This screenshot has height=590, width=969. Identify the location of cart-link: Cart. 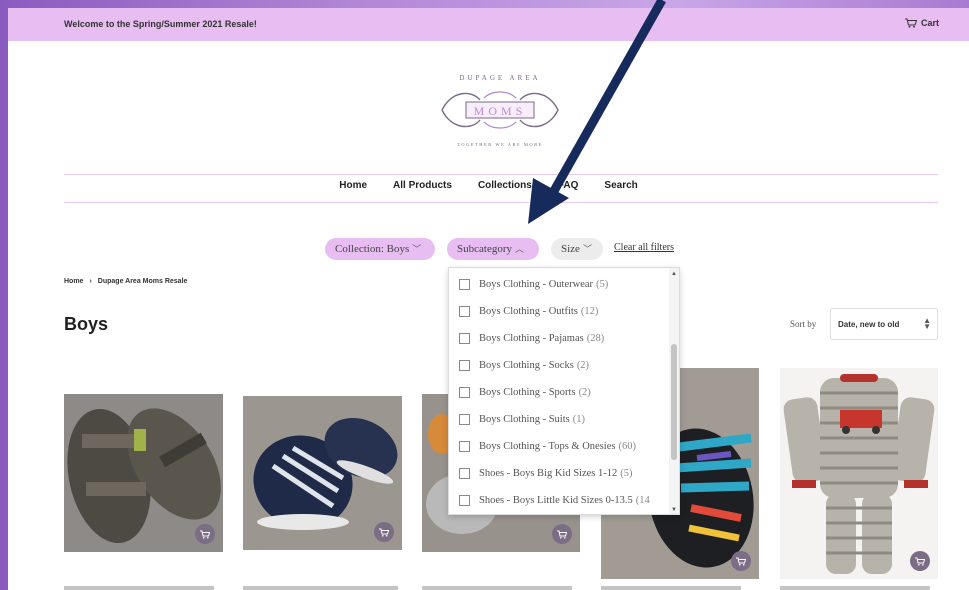
(921, 23).